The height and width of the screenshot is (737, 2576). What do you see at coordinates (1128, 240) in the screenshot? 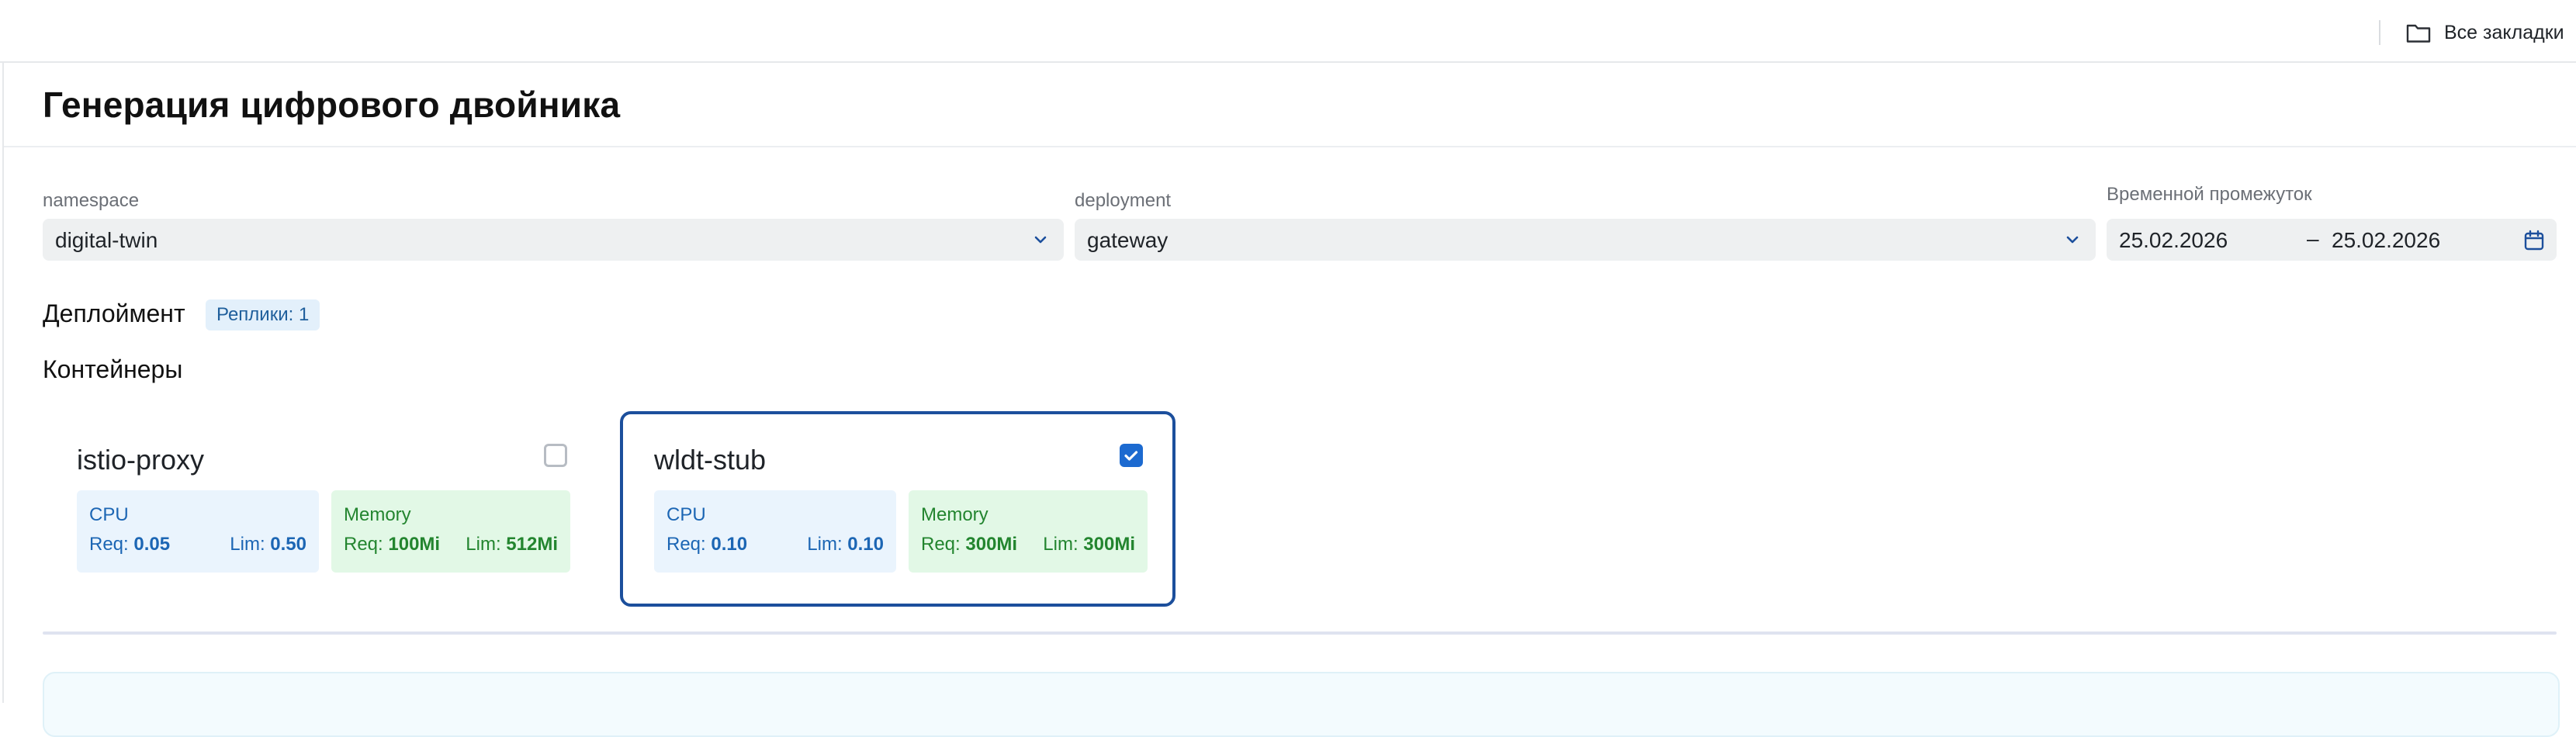
I see `deployment-value: gateway` at bounding box center [1128, 240].